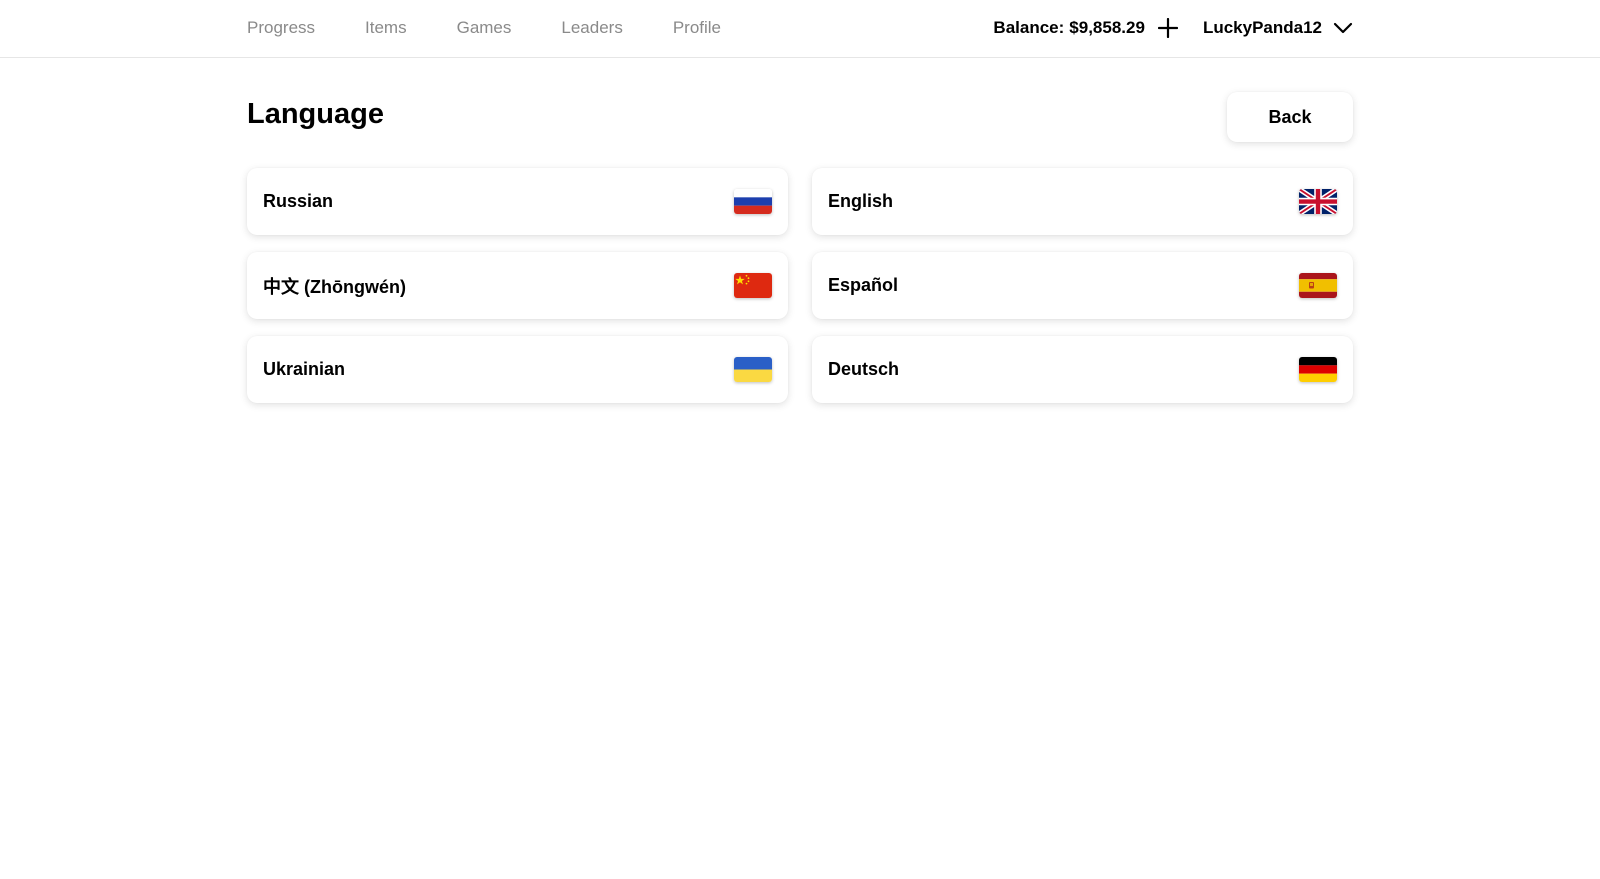 This screenshot has height=879, width=1600. I want to click on germany-flag-icon, so click(1318, 369).